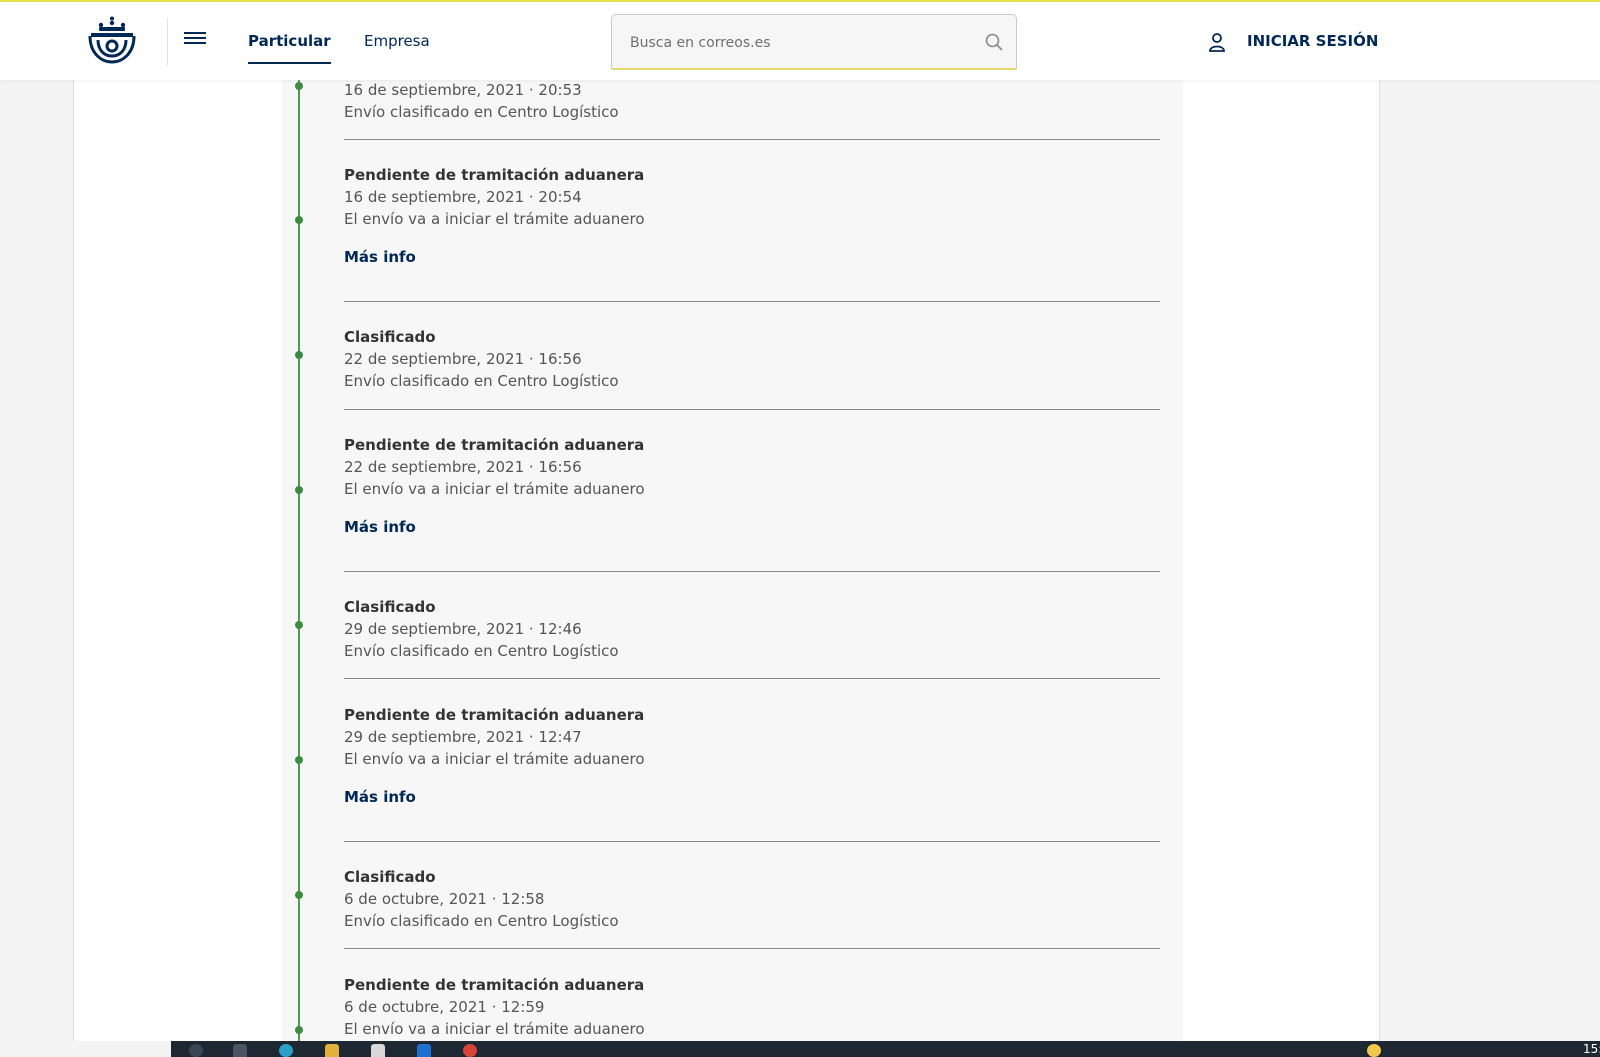 Image resolution: width=1600 pixels, height=1057 pixels. Describe the element at coordinates (444, 1007) in the screenshot. I see `event-date: 6 de octubre, 2021 · 12:59` at that location.